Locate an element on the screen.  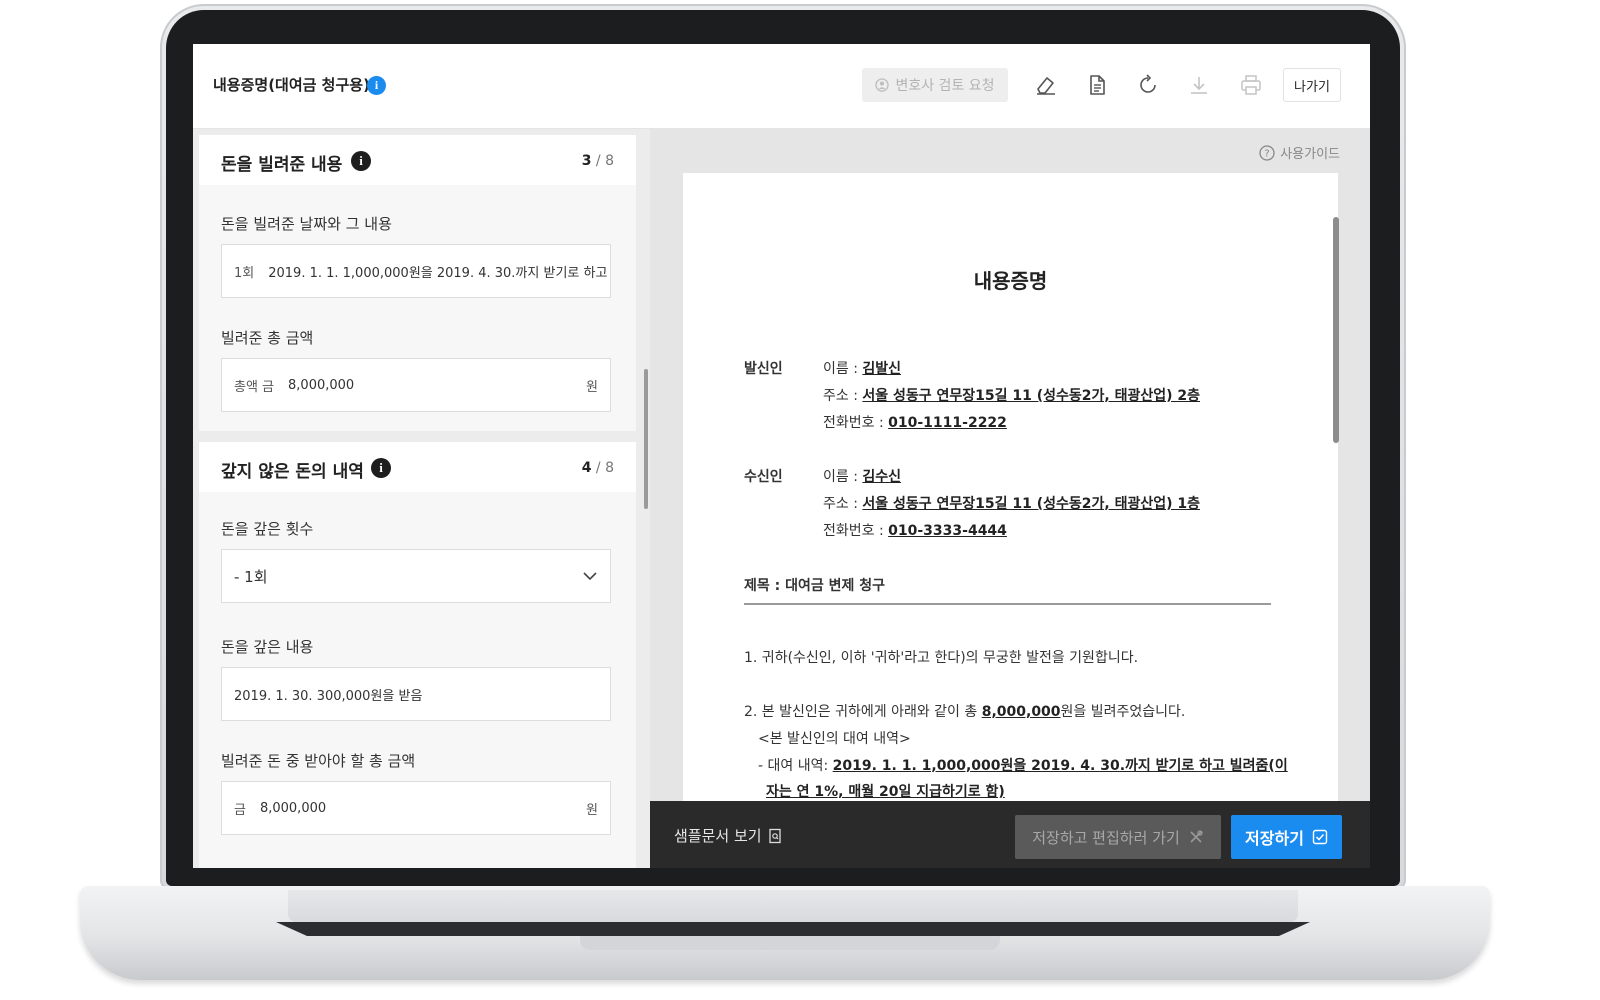
paragraph-1: 1. 귀하(수신인, 이하 '귀하'라고 한다)의 무궁한 발전을 기원합니다. is located at coordinates (941, 658).